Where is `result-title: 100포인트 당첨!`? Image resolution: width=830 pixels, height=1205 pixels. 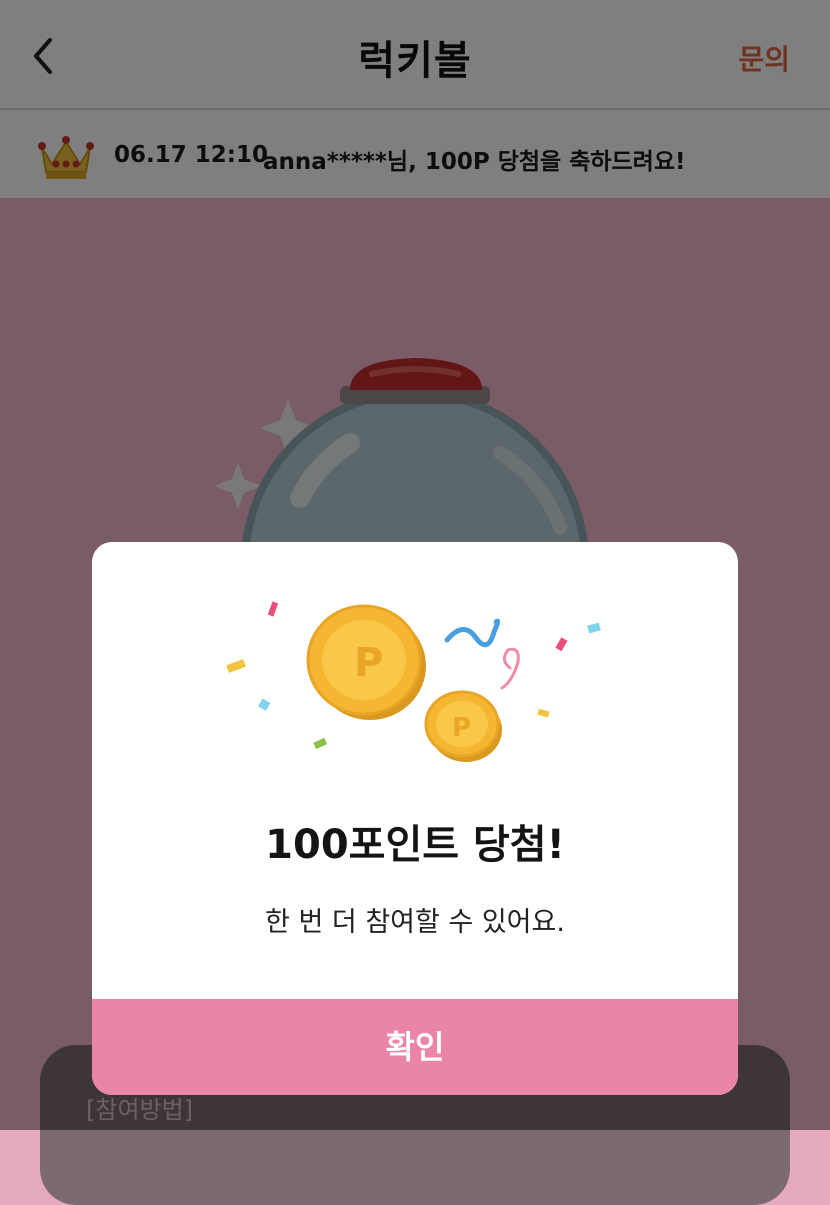
result-title: 100포인트 당첨! is located at coordinates (415, 845).